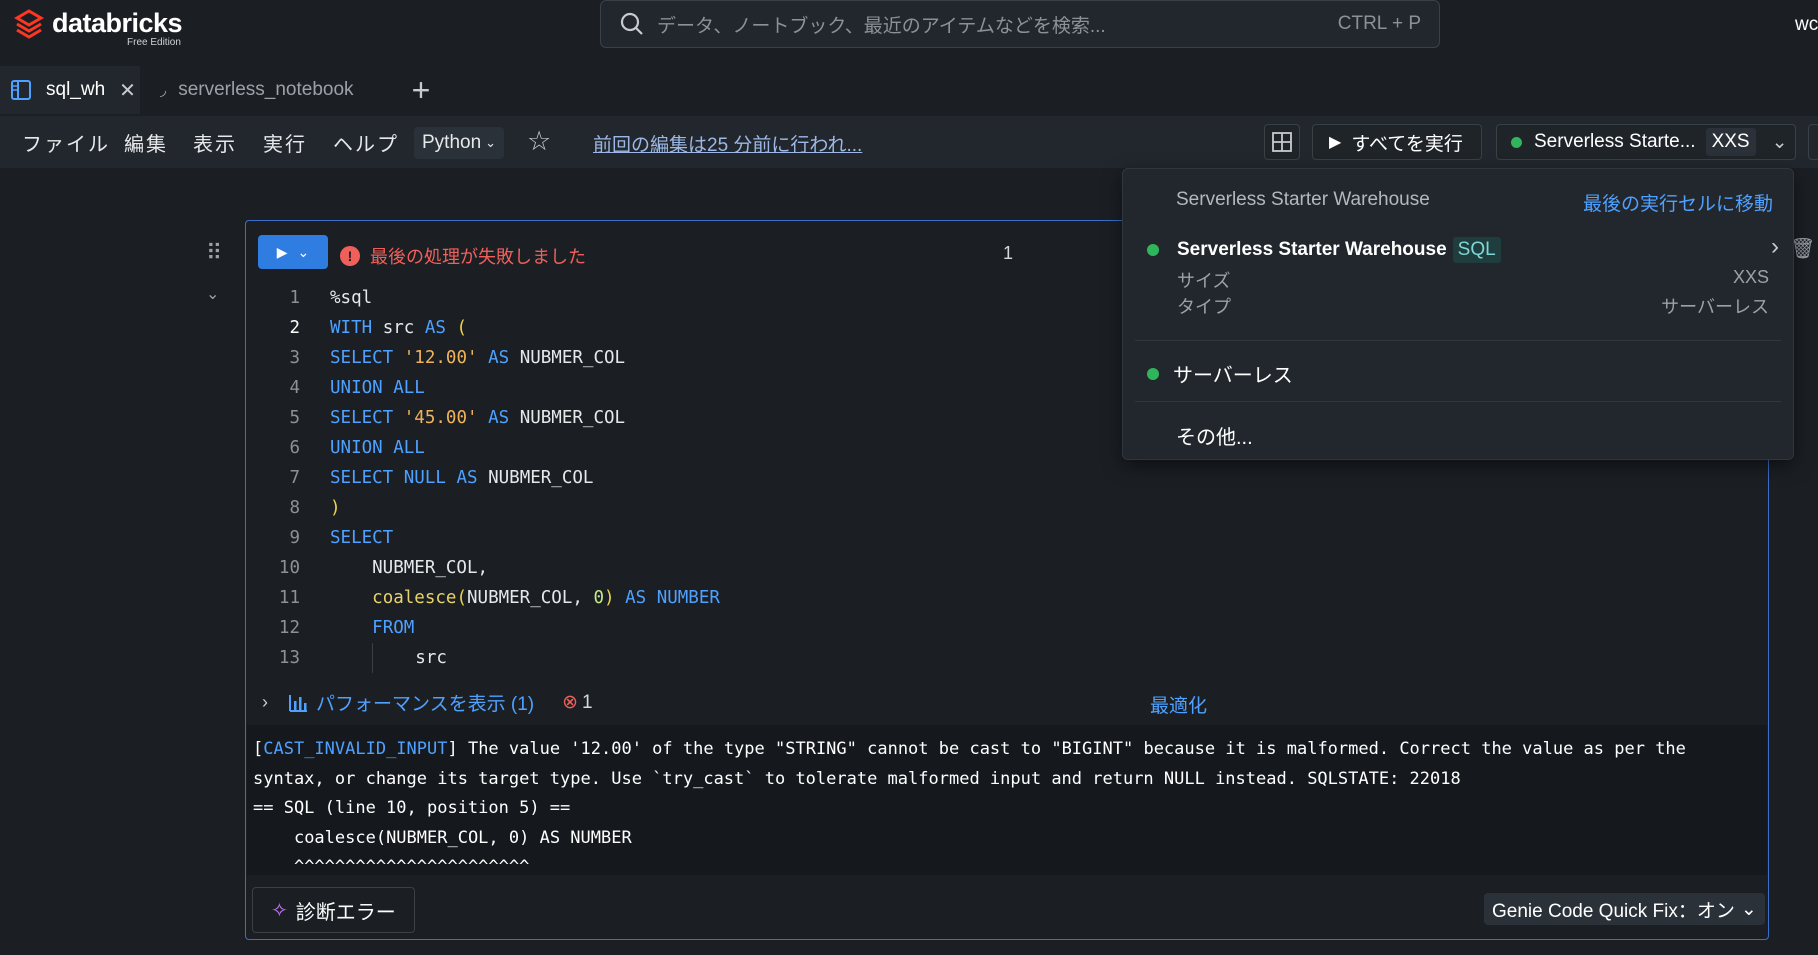 The height and width of the screenshot is (955, 1818). Describe the element at coordinates (1312, 249) in the screenshot. I see `warehouse-name: Serverless Starter Warehouse` at that location.